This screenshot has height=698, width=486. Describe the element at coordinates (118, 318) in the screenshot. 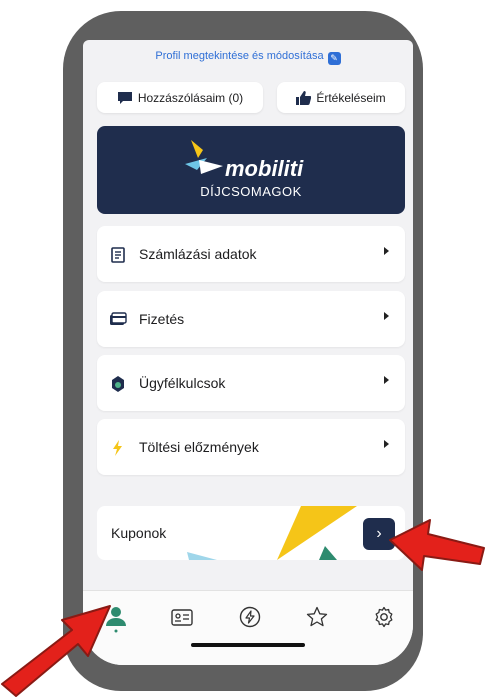

I see `card-icon` at that location.